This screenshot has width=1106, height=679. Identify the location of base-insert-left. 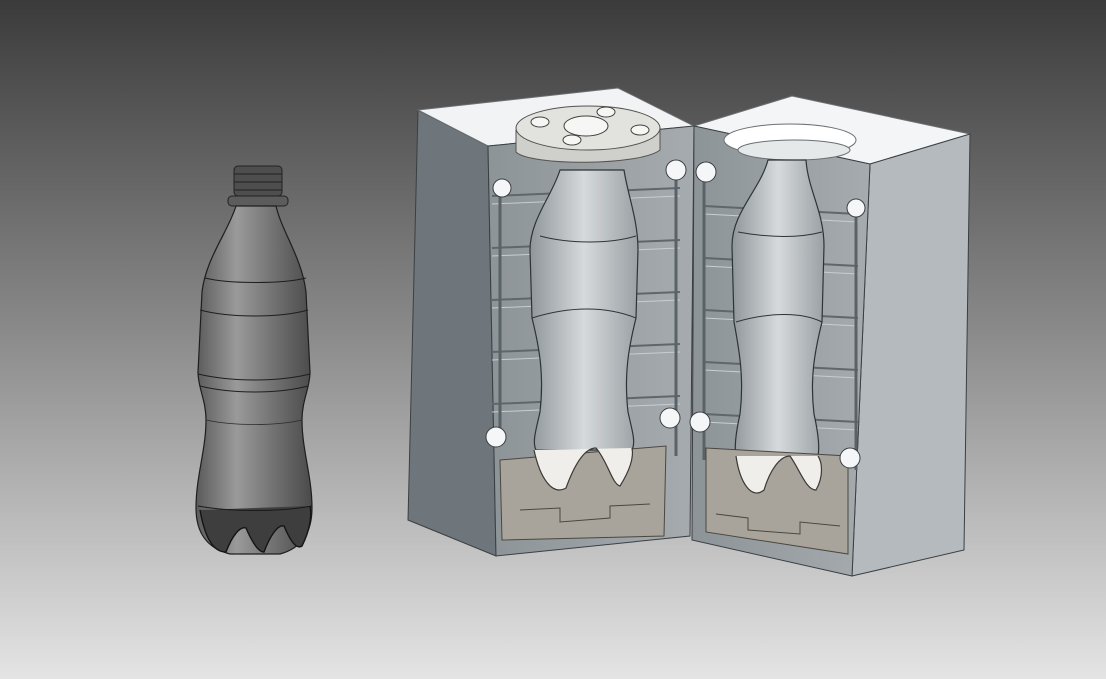
(583, 493).